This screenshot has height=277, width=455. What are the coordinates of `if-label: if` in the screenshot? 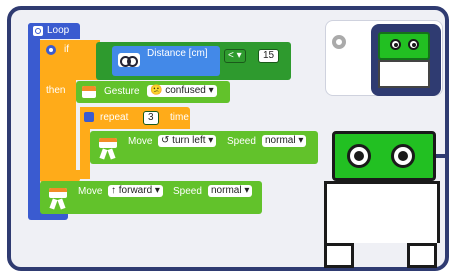 It's located at (66, 49).